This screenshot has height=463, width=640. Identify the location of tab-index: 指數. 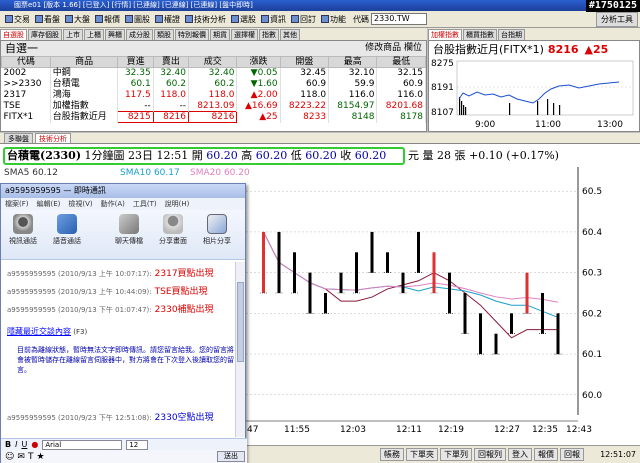
(269, 34).